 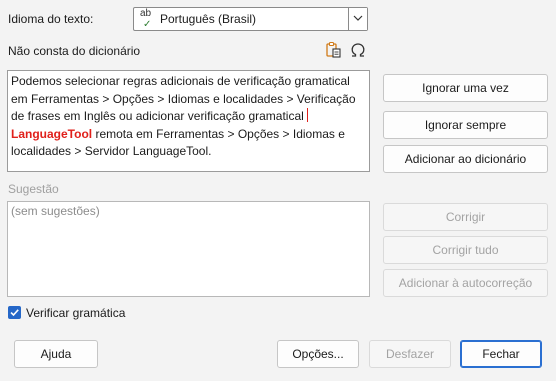 I want to click on check-grammar-checkbox, so click(x=14, y=312).